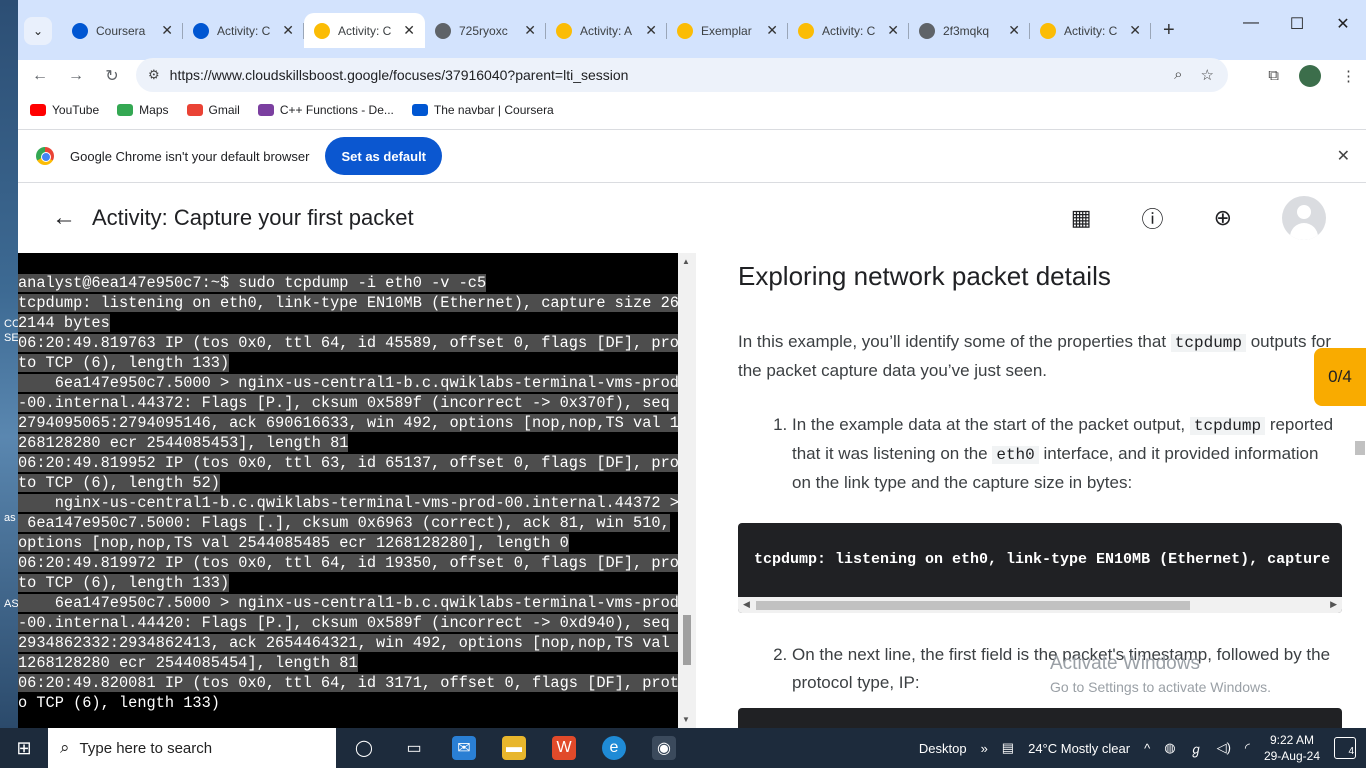 The height and width of the screenshot is (768, 1366). Describe the element at coordinates (1297, 24) in the screenshot. I see `maximize-icon: ☐` at that location.